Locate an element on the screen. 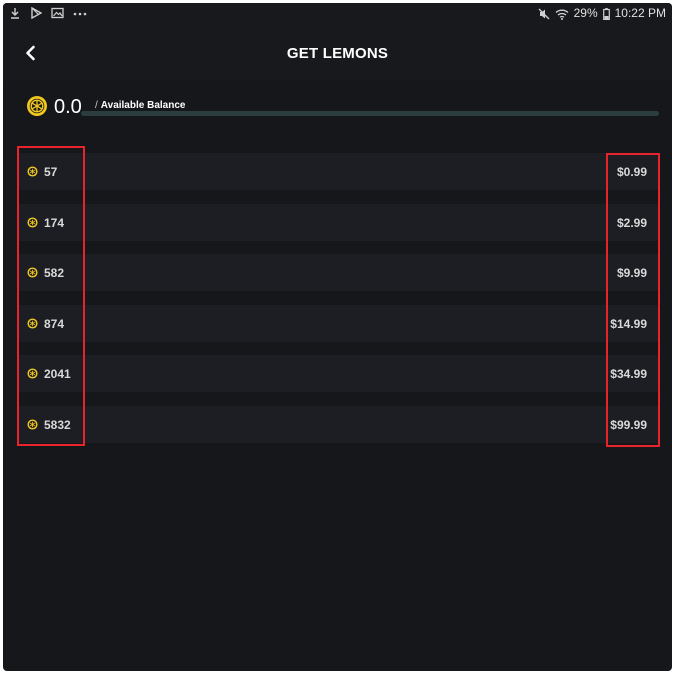 This screenshot has height=674, width=675. balance-bar is located at coordinates (370, 113).